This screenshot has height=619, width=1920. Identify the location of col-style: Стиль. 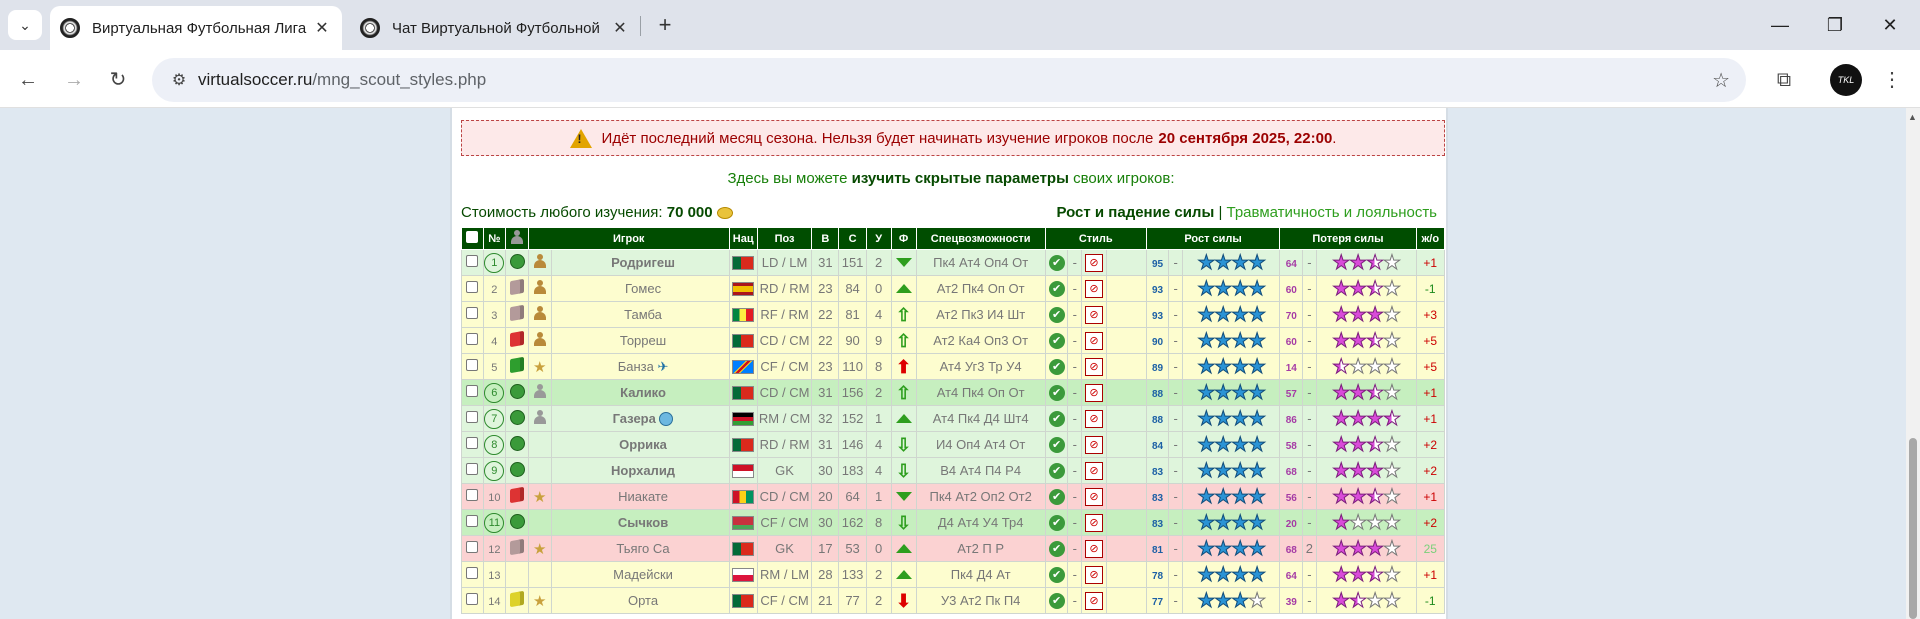
(1095, 238).